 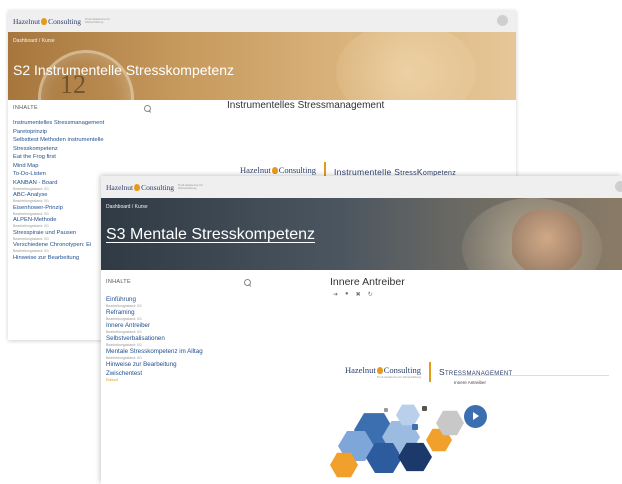 What do you see at coordinates (531, 375) in the screenshot?
I see `slide-rule` at bounding box center [531, 375].